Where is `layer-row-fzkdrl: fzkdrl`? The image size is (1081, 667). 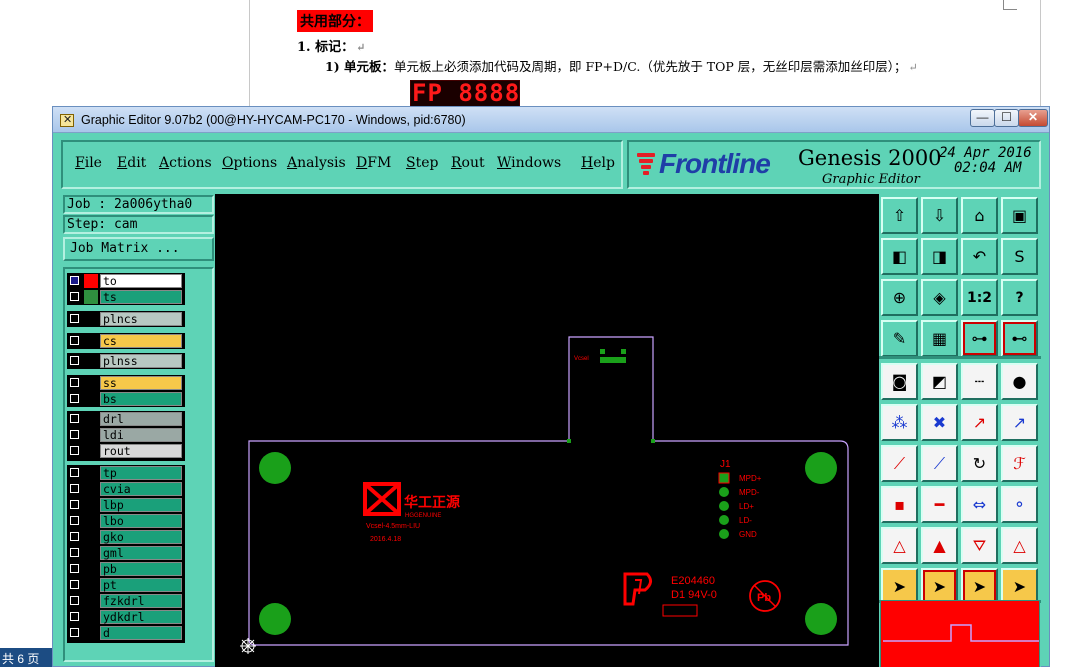
layer-row-fzkdrl: fzkdrl is located at coordinates (126, 601).